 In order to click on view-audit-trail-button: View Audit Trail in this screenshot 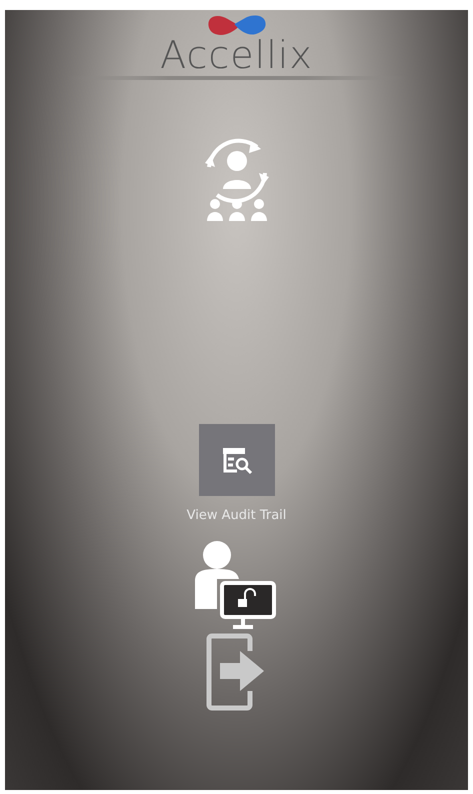, I will do `click(236, 473)`.